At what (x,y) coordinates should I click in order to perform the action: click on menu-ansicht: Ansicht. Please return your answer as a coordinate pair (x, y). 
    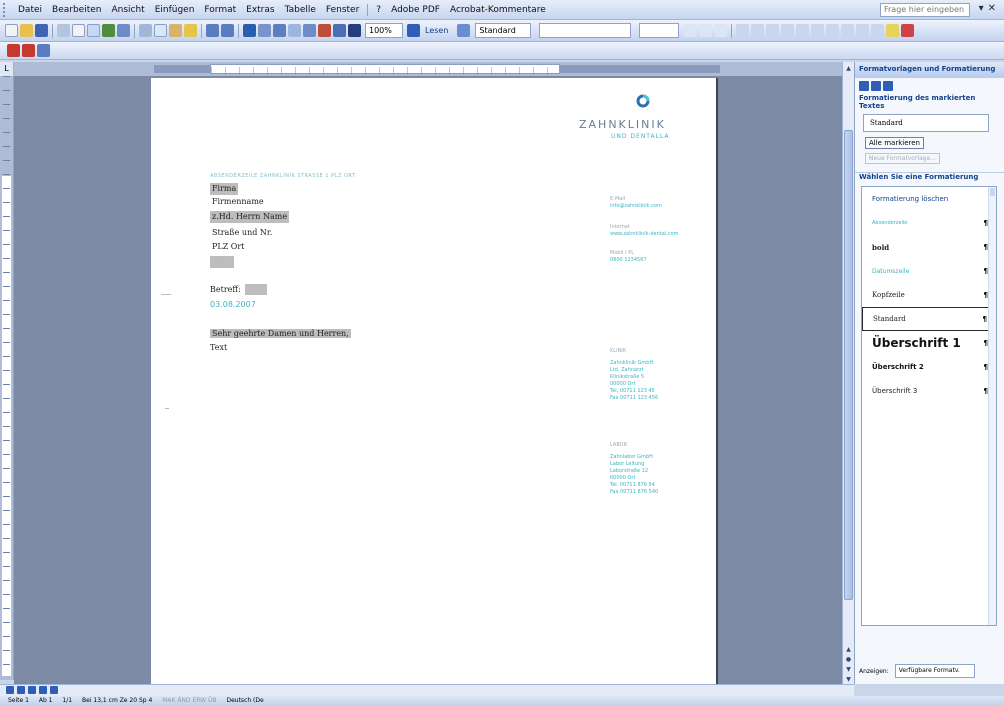
    Looking at the image, I should click on (127, 10).